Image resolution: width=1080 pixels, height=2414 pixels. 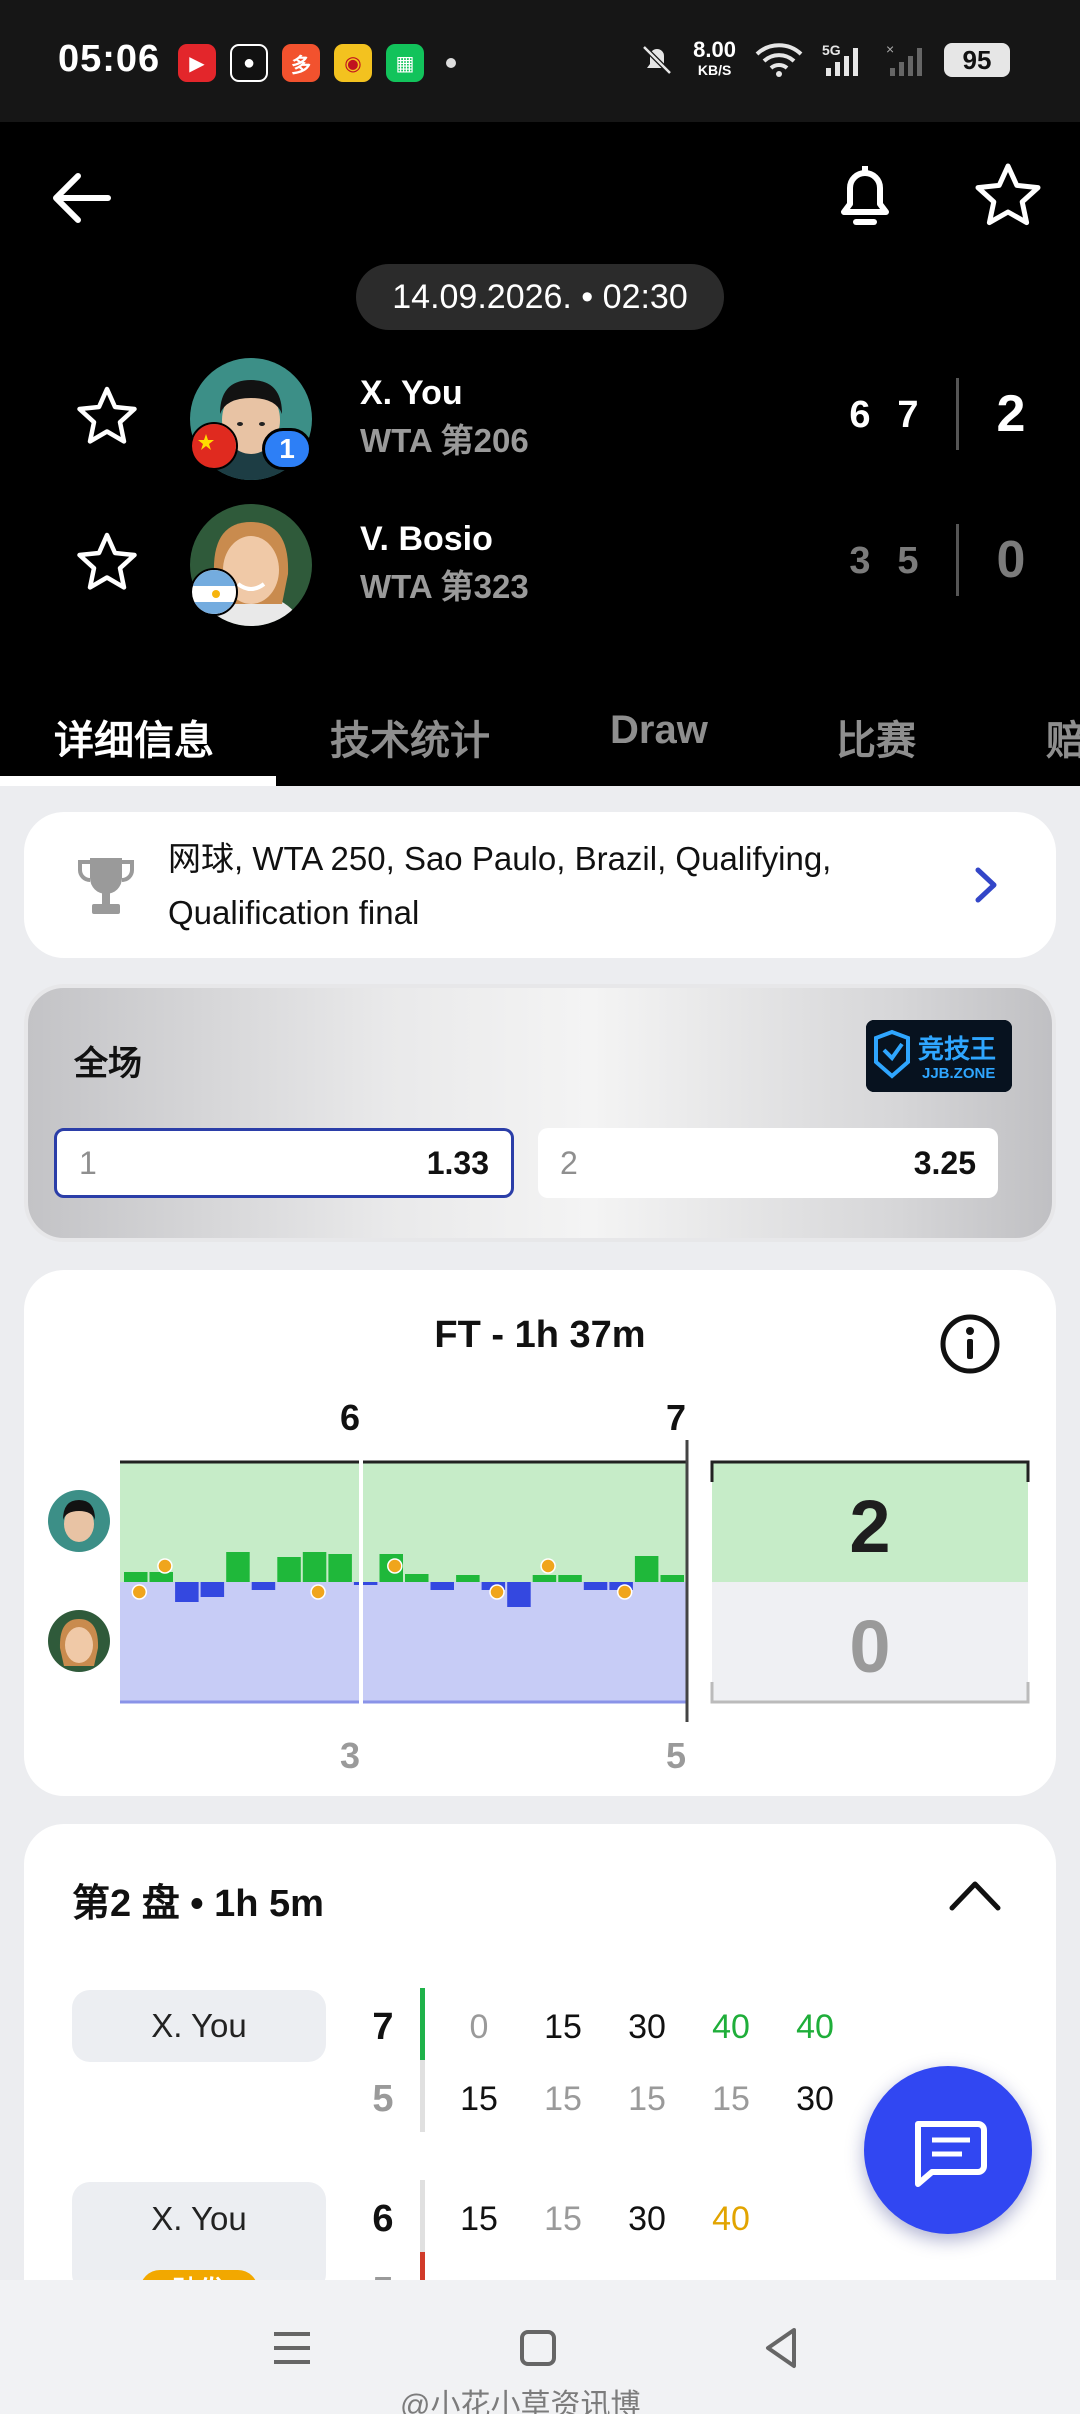 What do you see at coordinates (676, 1417) in the screenshot?
I see `set2-top-score: 7` at bounding box center [676, 1417].